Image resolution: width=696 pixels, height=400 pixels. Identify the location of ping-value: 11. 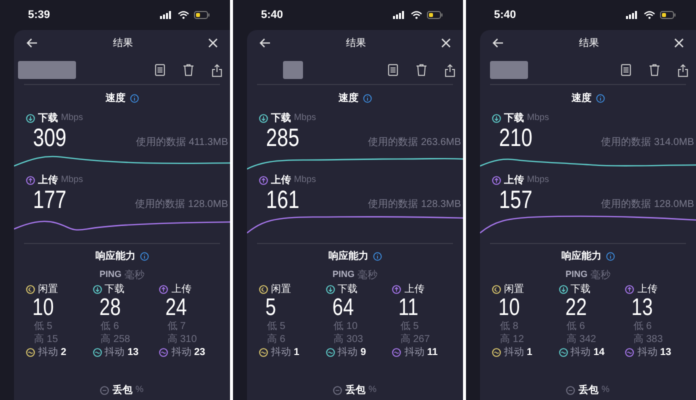
(408, 308).